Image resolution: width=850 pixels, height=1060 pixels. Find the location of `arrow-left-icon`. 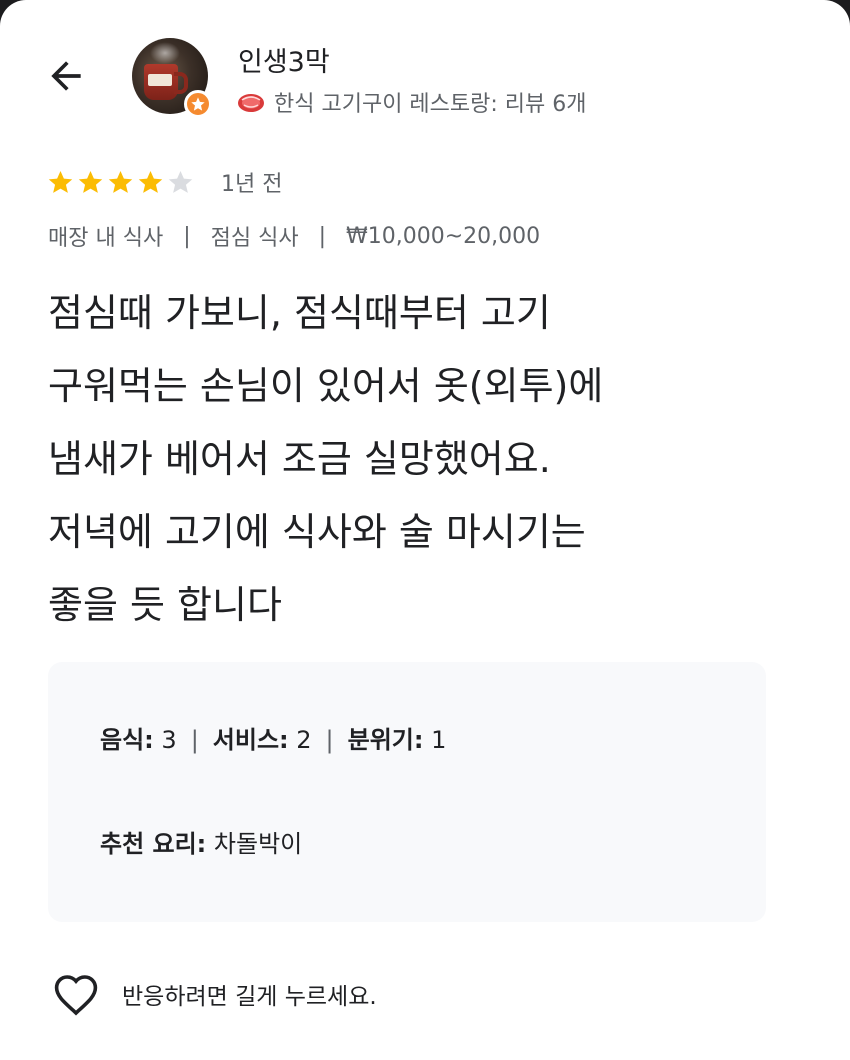

arrow-left-icon is located at coordinates (66, 76).